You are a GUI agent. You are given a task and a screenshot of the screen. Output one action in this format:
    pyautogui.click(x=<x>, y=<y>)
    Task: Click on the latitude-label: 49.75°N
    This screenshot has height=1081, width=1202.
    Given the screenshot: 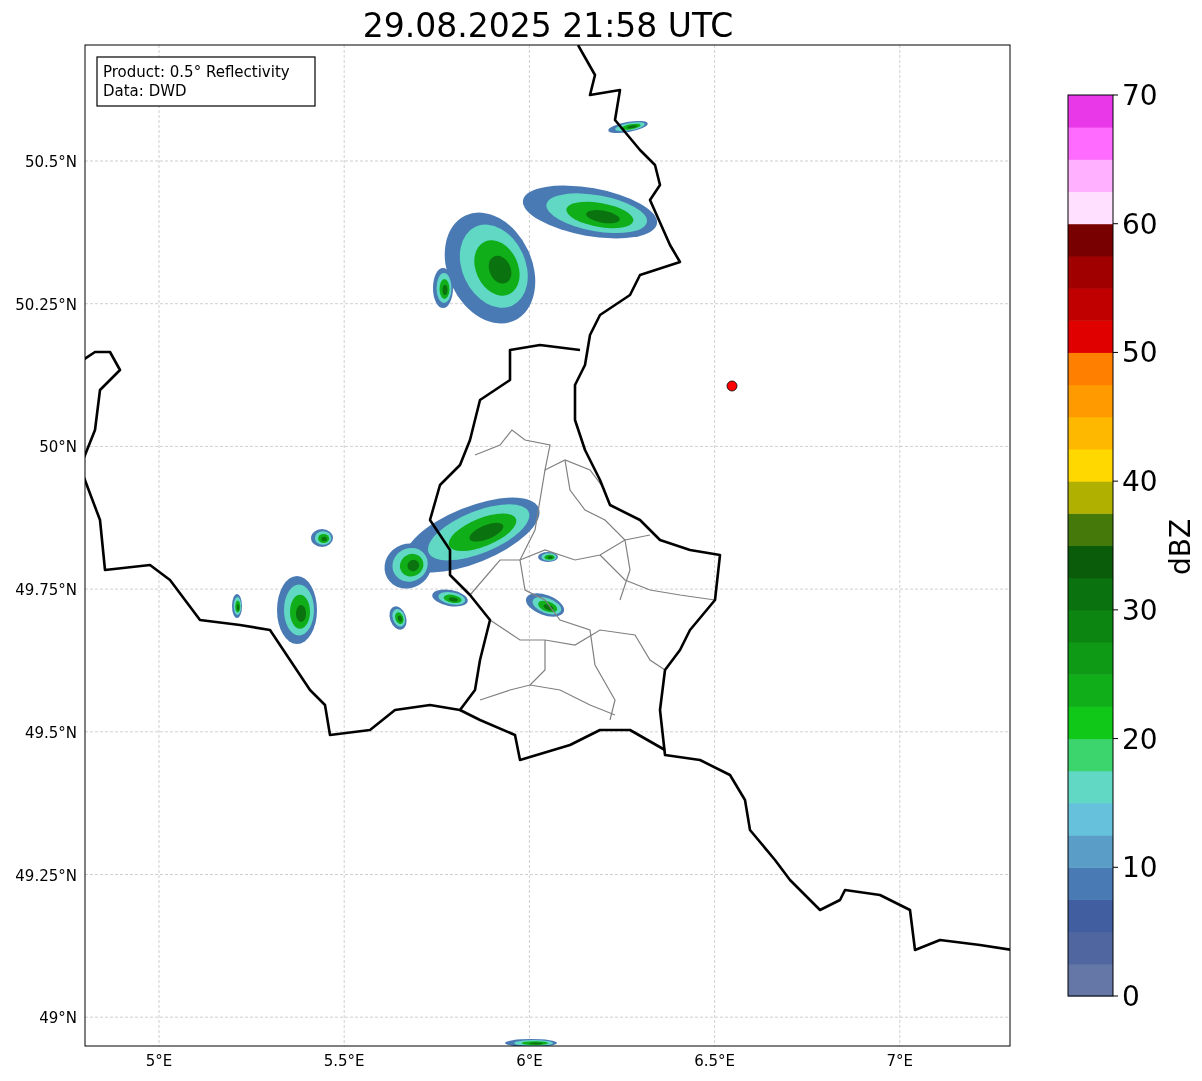 What is the action you would take?
    pyautogui.click(x=46, y=590)
    